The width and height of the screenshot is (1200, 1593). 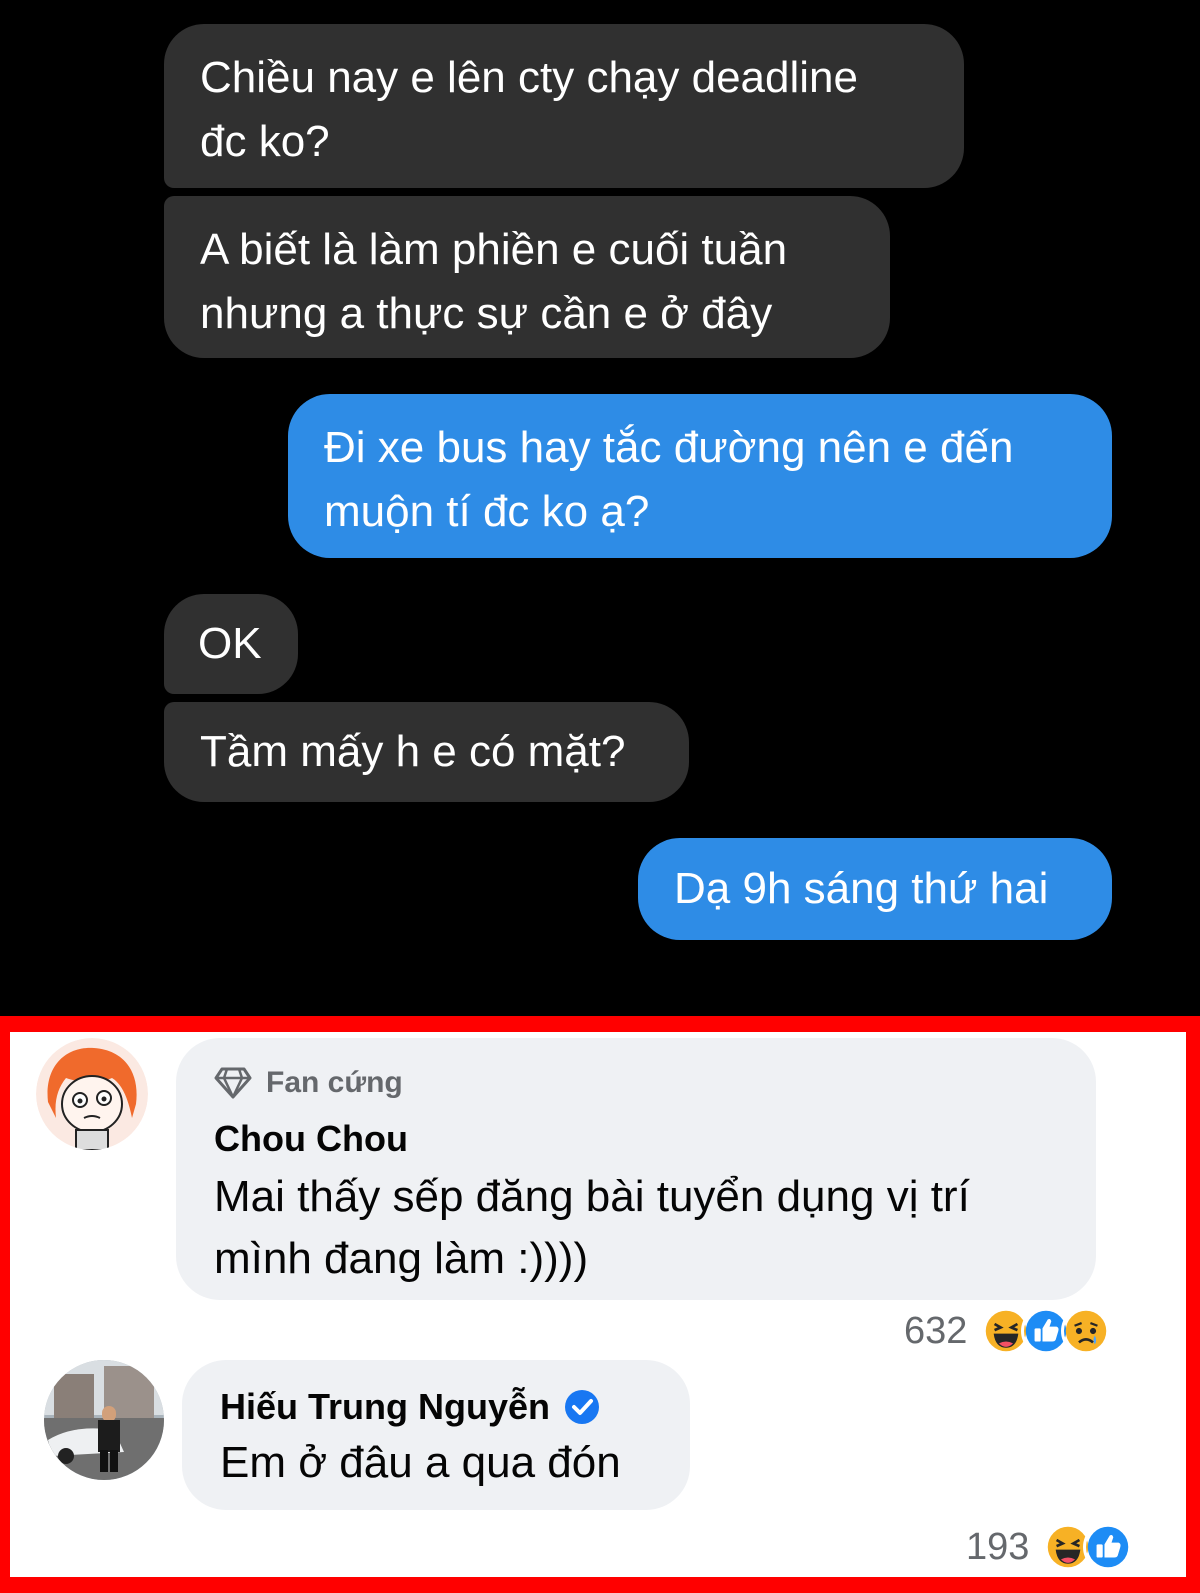 What do you see at coordinates (564, 106) in the screenshot?
I see `message-bubble-incoming: Chiều nay e lên cty chạy deadline đc ko?` at bounding box center [564, 106].